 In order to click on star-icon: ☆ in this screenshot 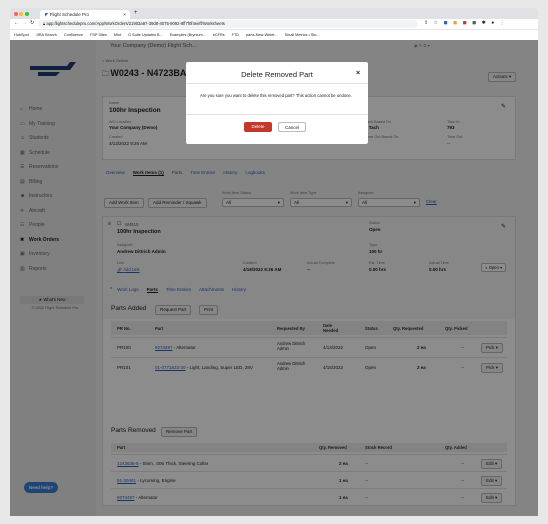, I will do `click(437, 23)`.